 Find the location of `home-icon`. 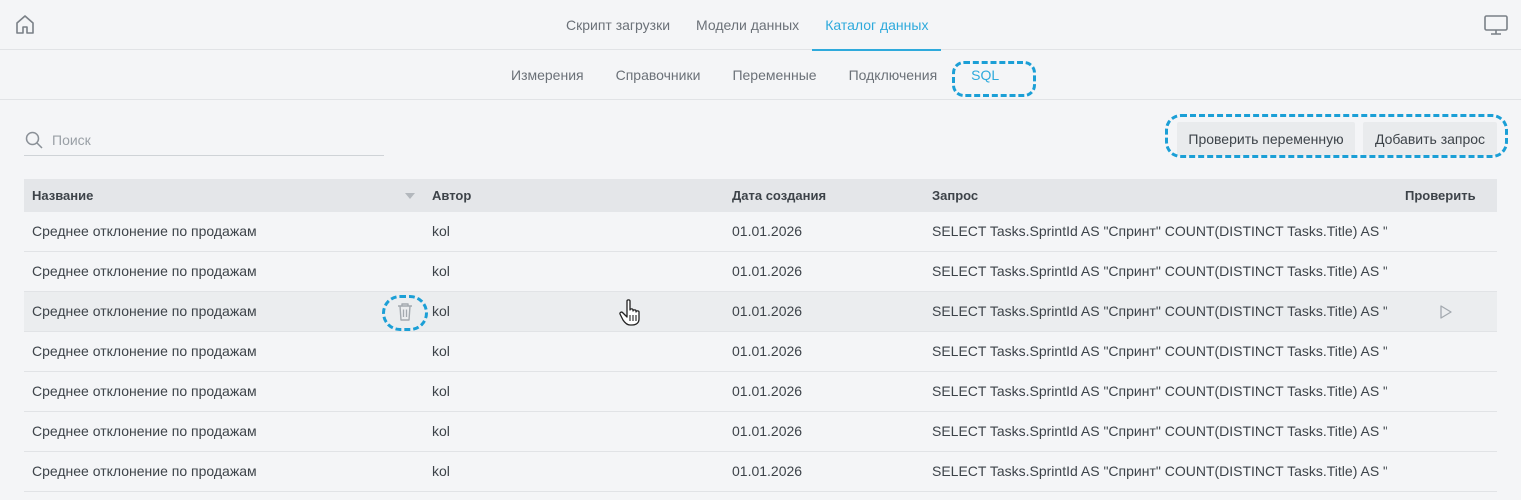

home-icon is located at coordinates (25, 25).